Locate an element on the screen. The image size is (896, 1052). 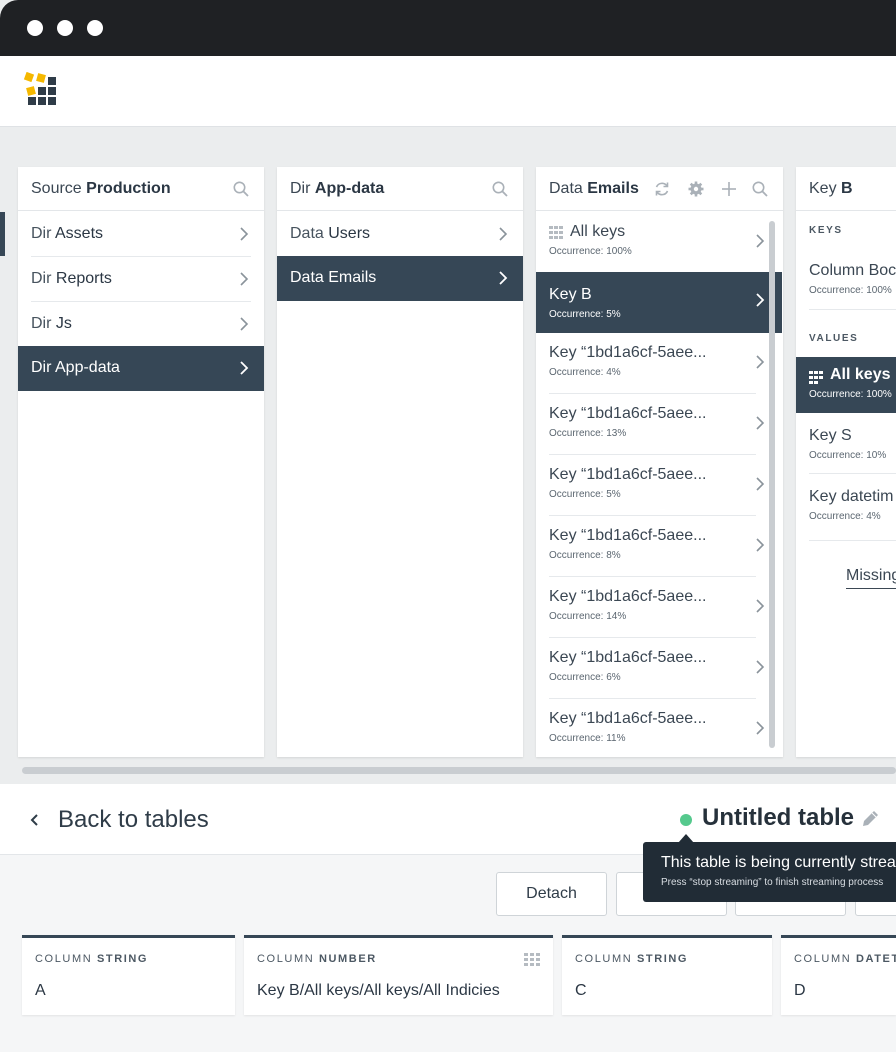
values-section-label: VALUES is located at coordinates (834, 338).